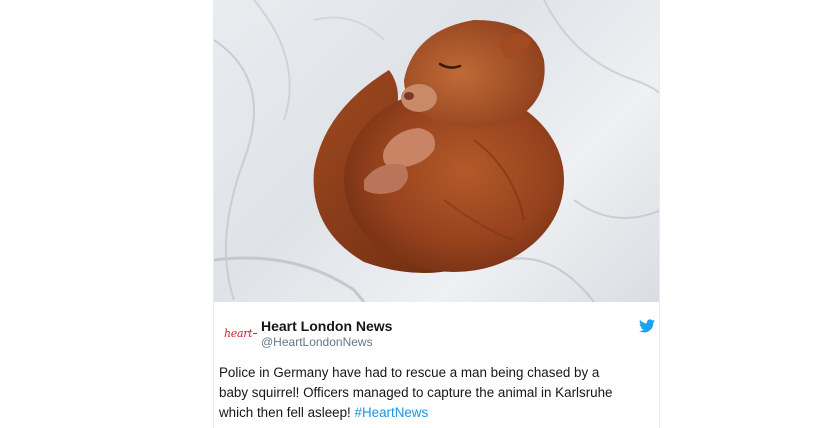  I want to click on heart-logo: heart, so click(240, 334).